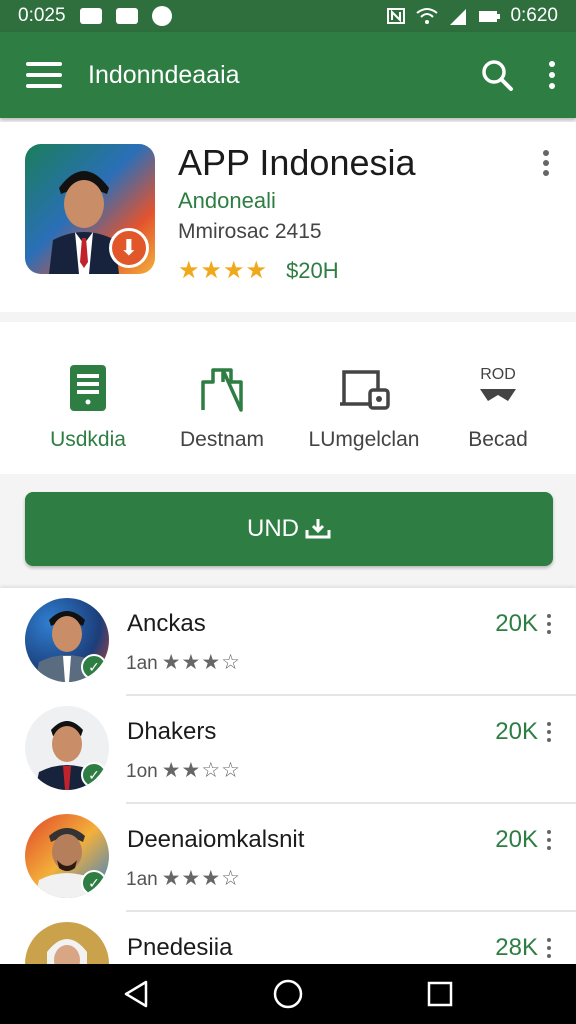 The image size is (576, 1024). Describe the element at coordinates (90, 16) in the screenshot. I see `notification-icon` at that location.